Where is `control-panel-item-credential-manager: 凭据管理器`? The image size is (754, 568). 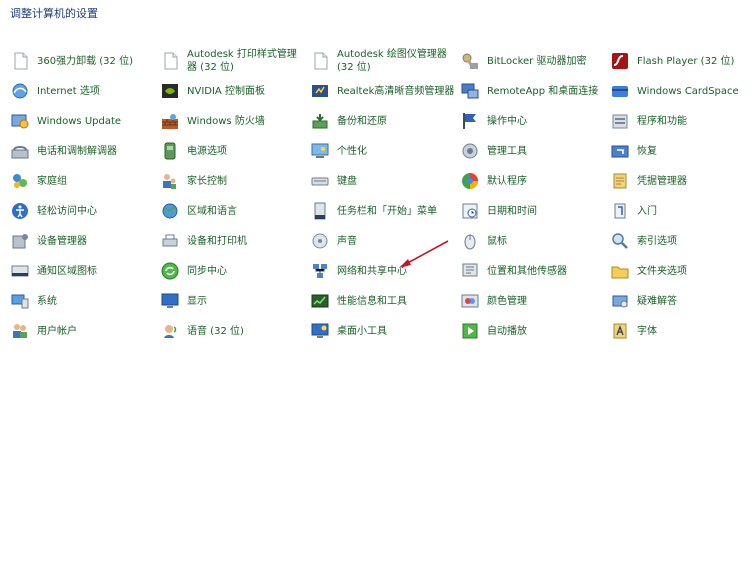 control-panel-item-credential-manager: 凭据管理器 is located at coordinates (680, 181).